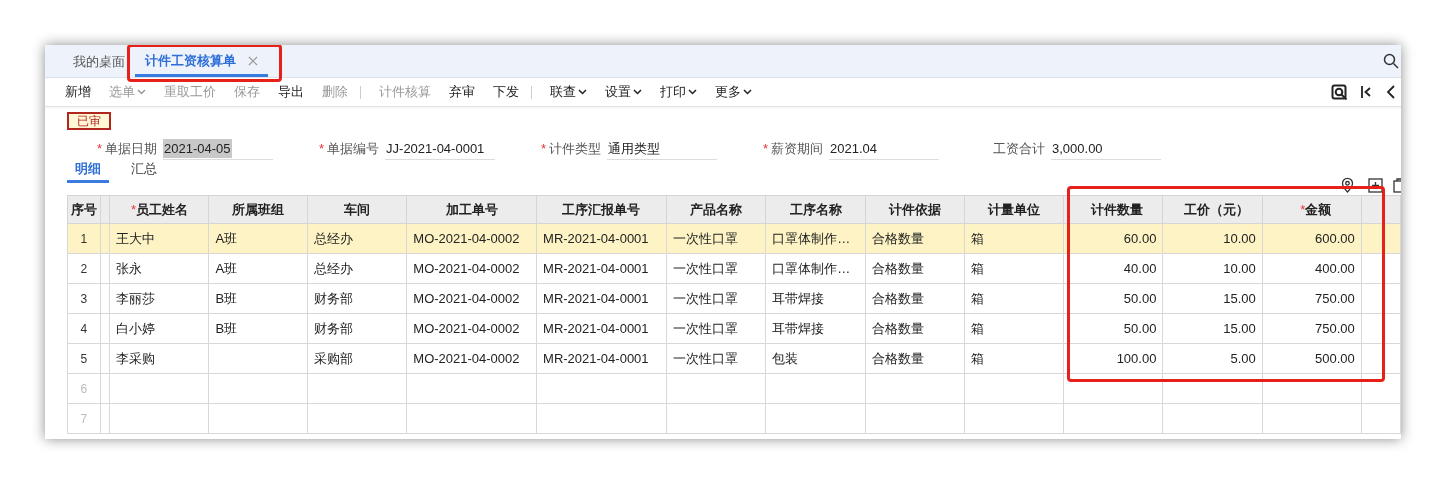  Describe the element at coordinates (1113, 209) in the screenshot. I see `column-header: 计件数量` at that location.